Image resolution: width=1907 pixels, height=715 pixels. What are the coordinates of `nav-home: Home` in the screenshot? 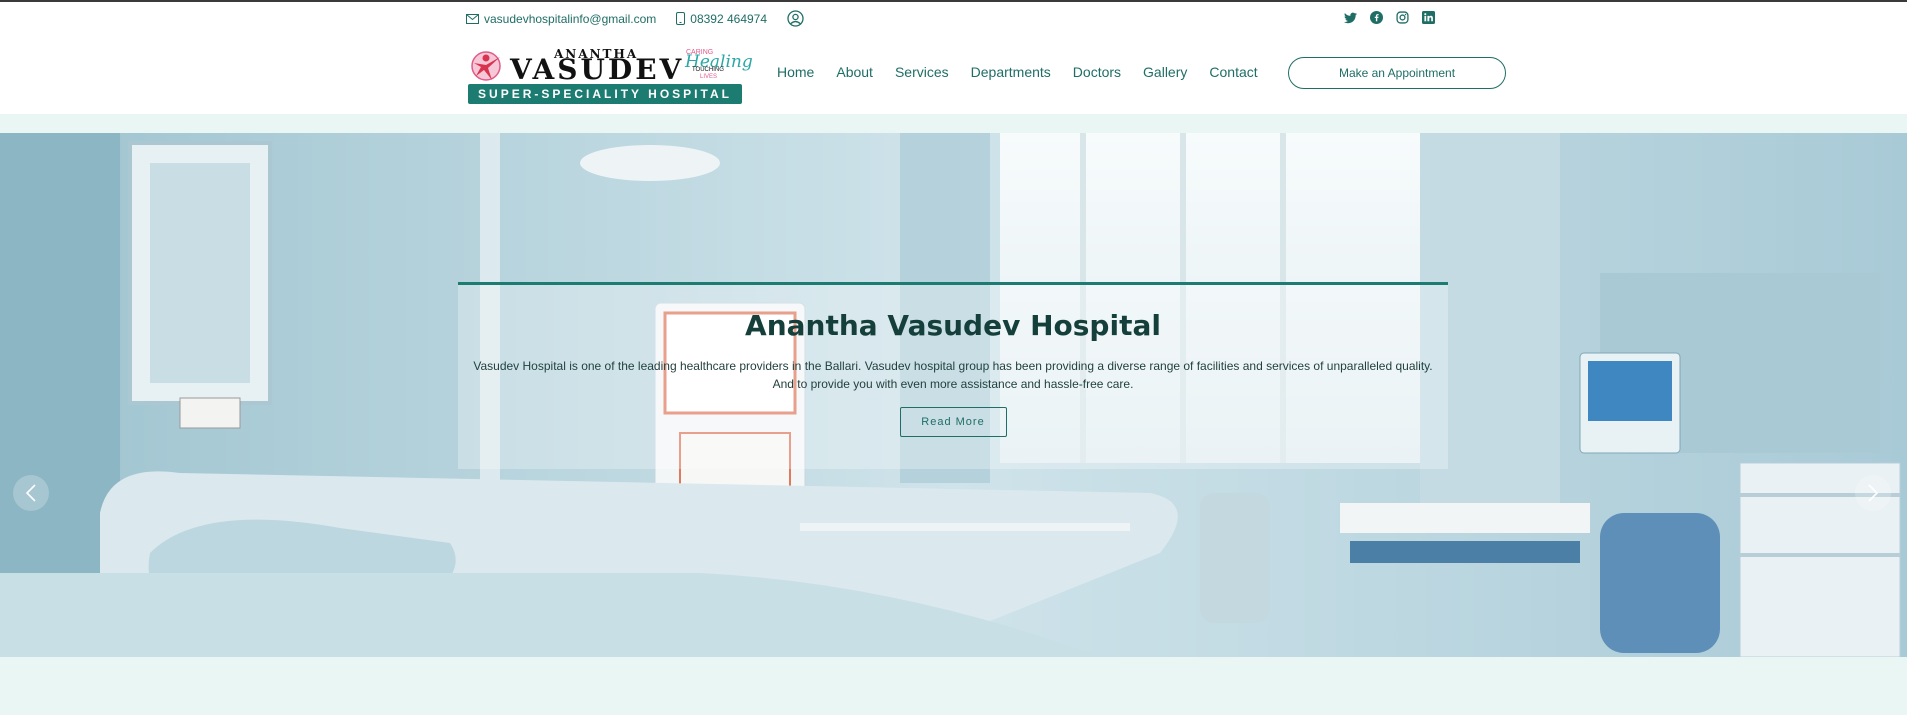 It's located at (795, 72).